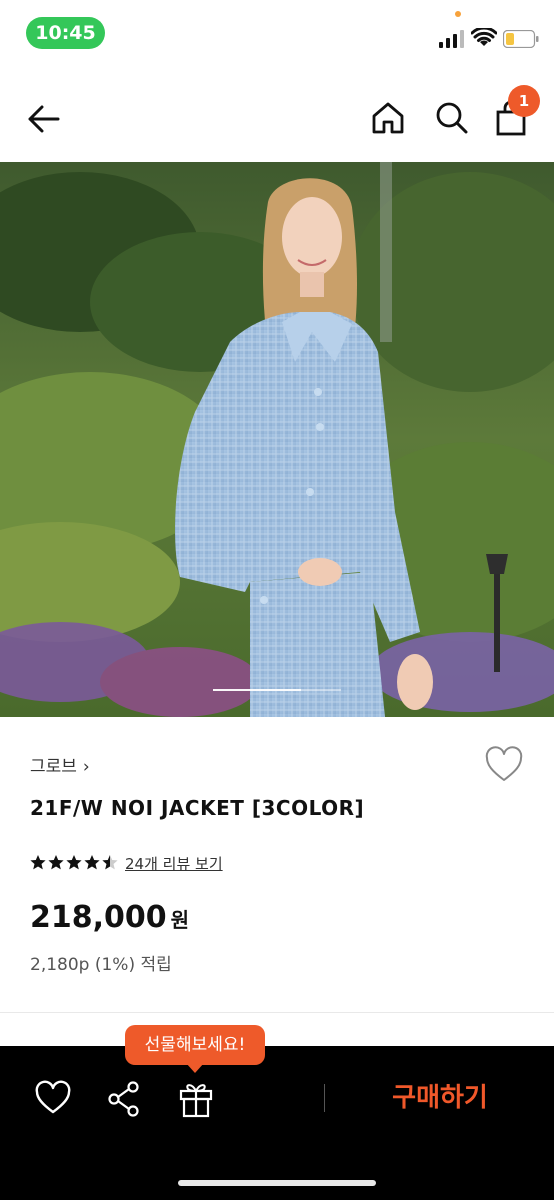  What do you see at coordinates (277, 1183) in the screenshot?
I see `home-indicator` at bounding box center [277, 1183].